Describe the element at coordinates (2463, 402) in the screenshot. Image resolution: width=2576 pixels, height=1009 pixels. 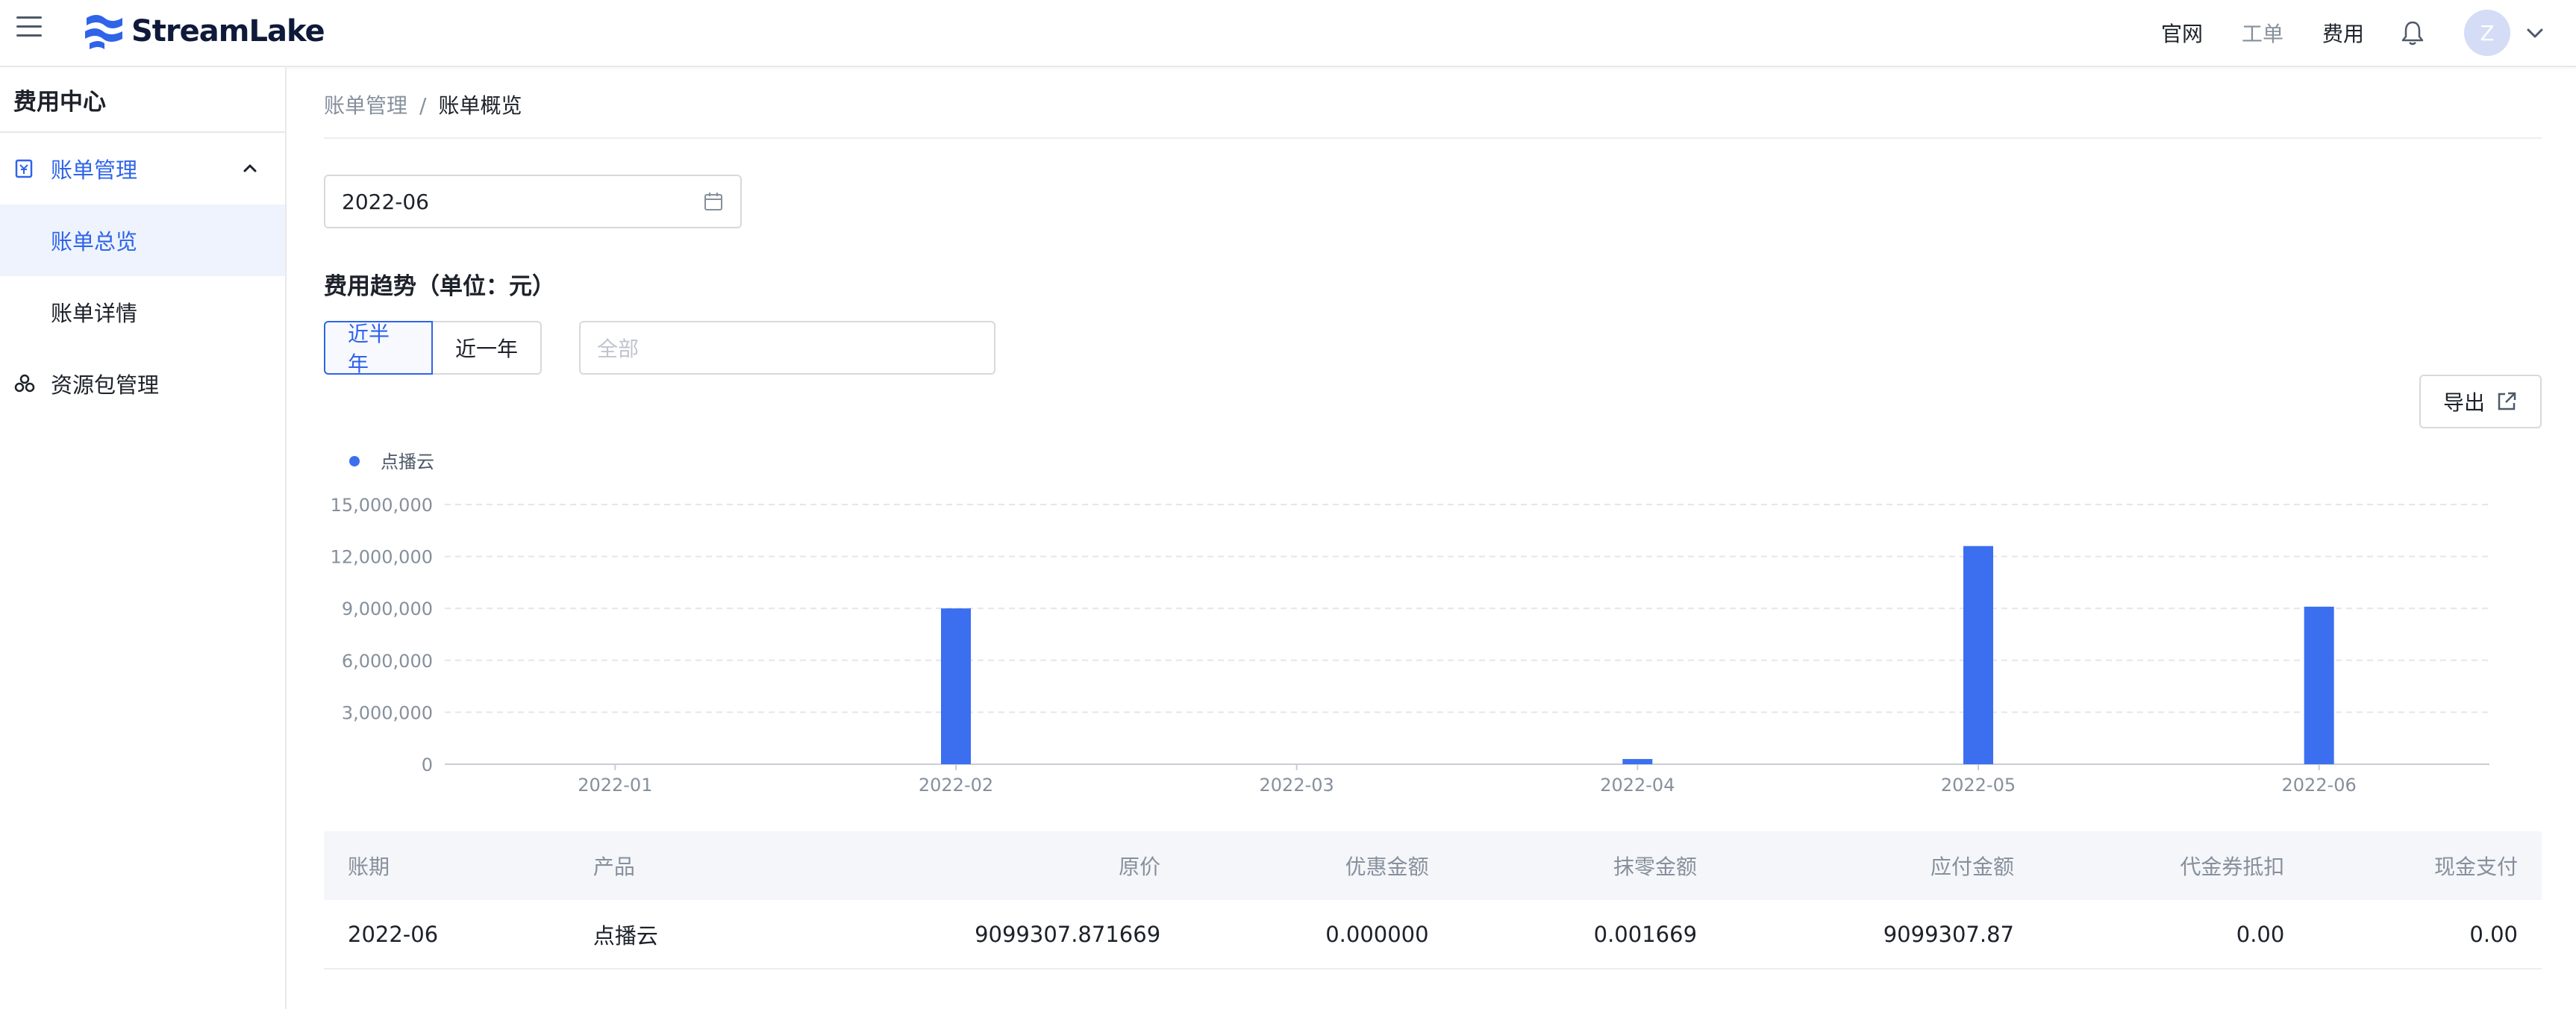
I see `export-label: 导出` at that location.